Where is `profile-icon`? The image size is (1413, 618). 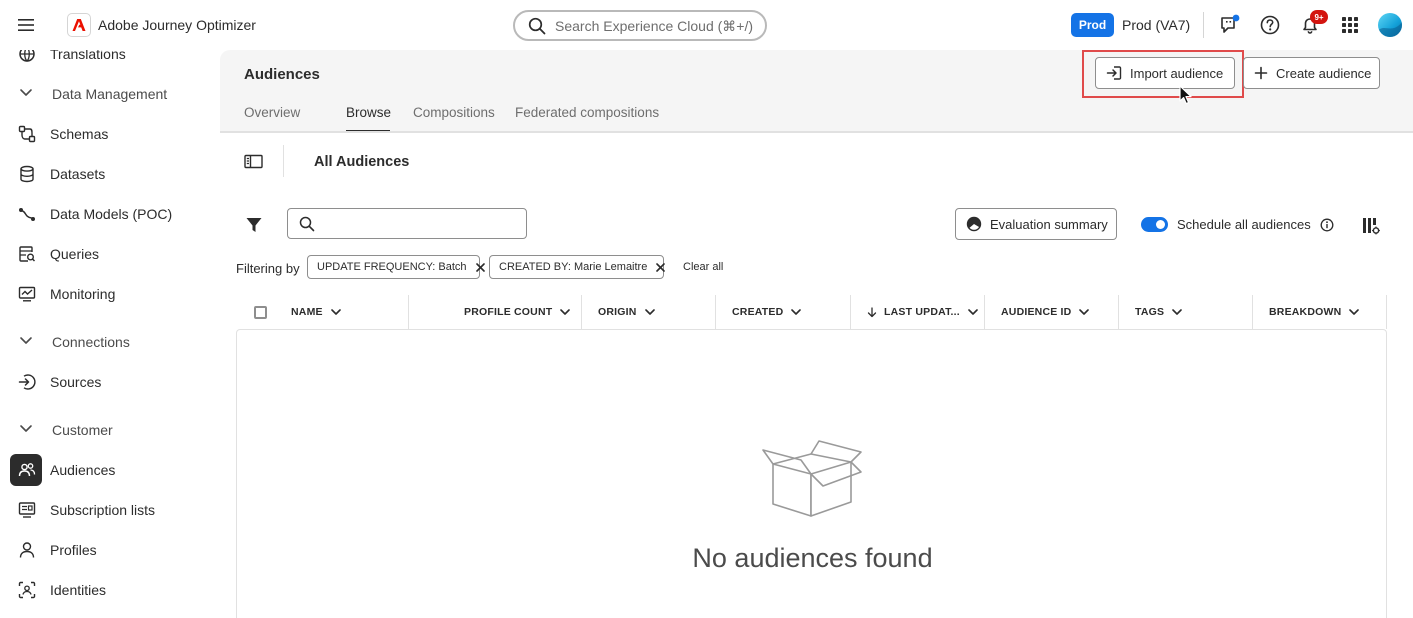
profile-icon is located at coordinates (27, 550).